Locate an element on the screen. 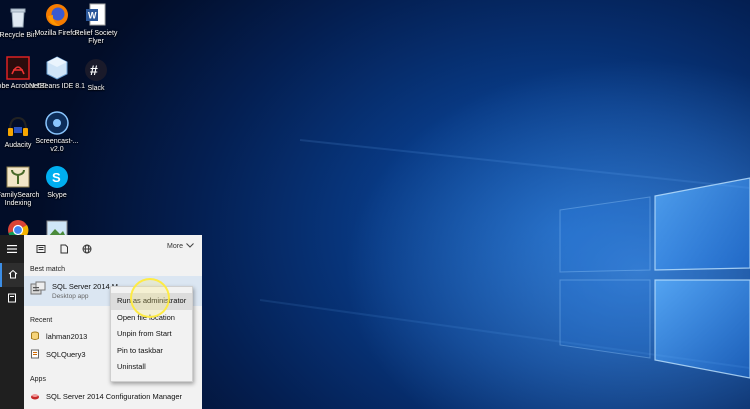  best-match-title: SQL Server 2014 M is located at coordinates (85, 286).